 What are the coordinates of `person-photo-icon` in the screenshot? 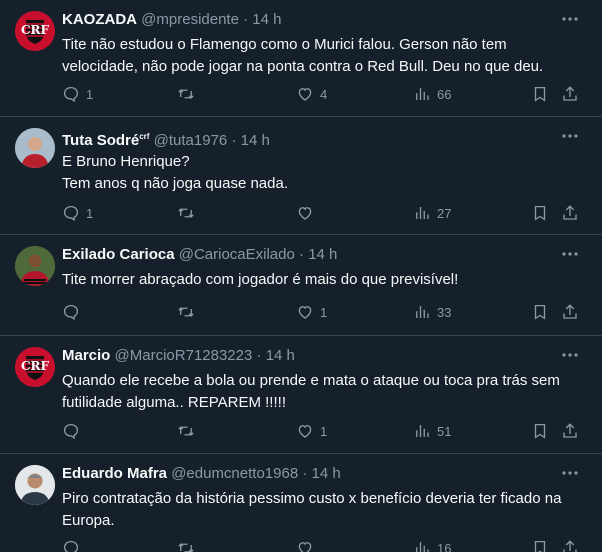 It's located at (35, 485).